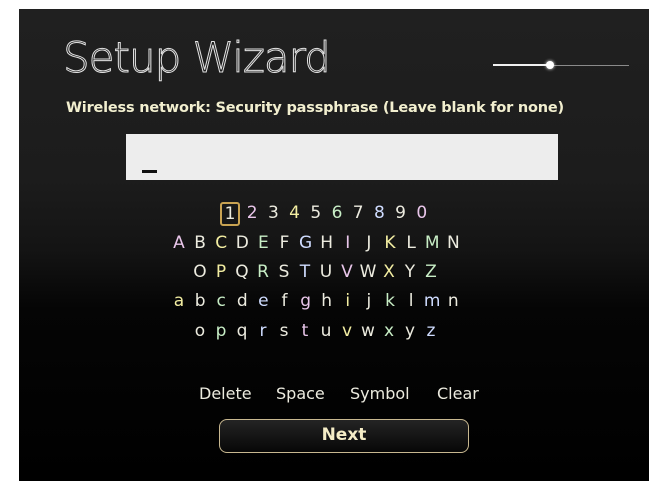 The width and height of the screenshot is (668, 482). I want to click on key-n: n, so click(453, 301).